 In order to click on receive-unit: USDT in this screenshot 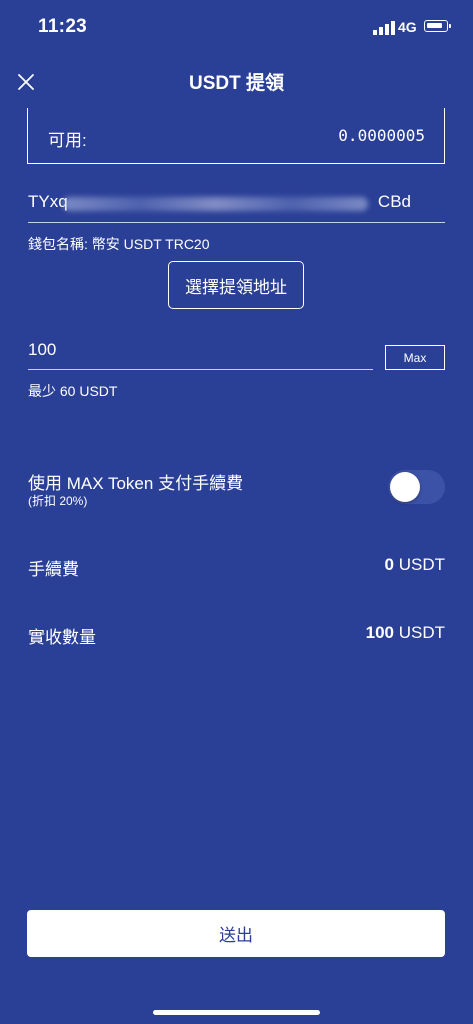, I will do `click(419, 632)`.